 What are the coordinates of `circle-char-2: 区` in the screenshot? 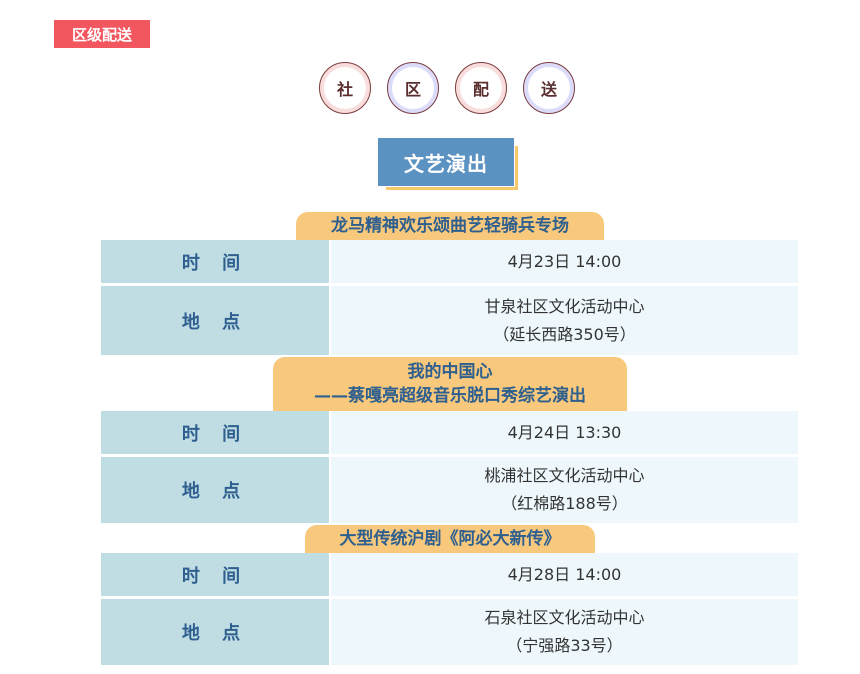 It's located at (413, 88).